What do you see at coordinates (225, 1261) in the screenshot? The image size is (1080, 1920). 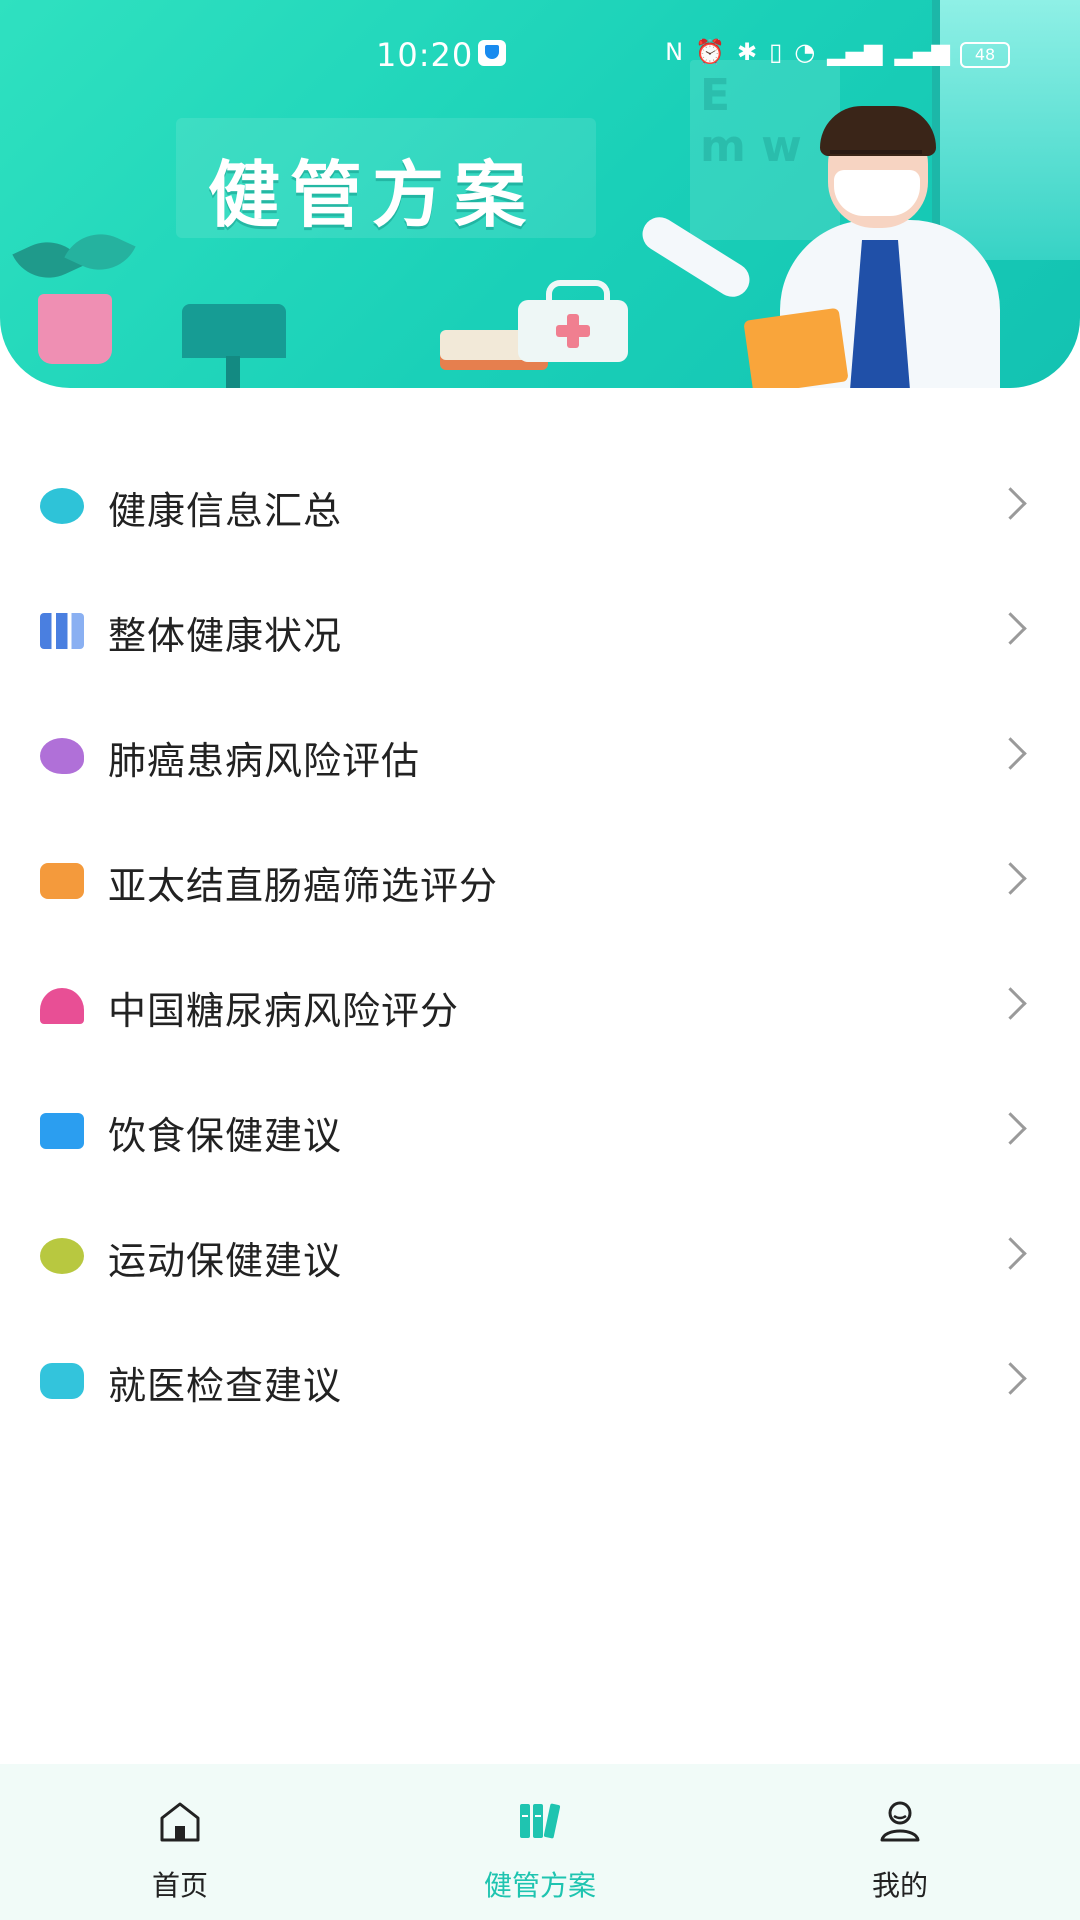 I see `menu-item-label: 运动保健建议` at bounding box center [225, 1261].